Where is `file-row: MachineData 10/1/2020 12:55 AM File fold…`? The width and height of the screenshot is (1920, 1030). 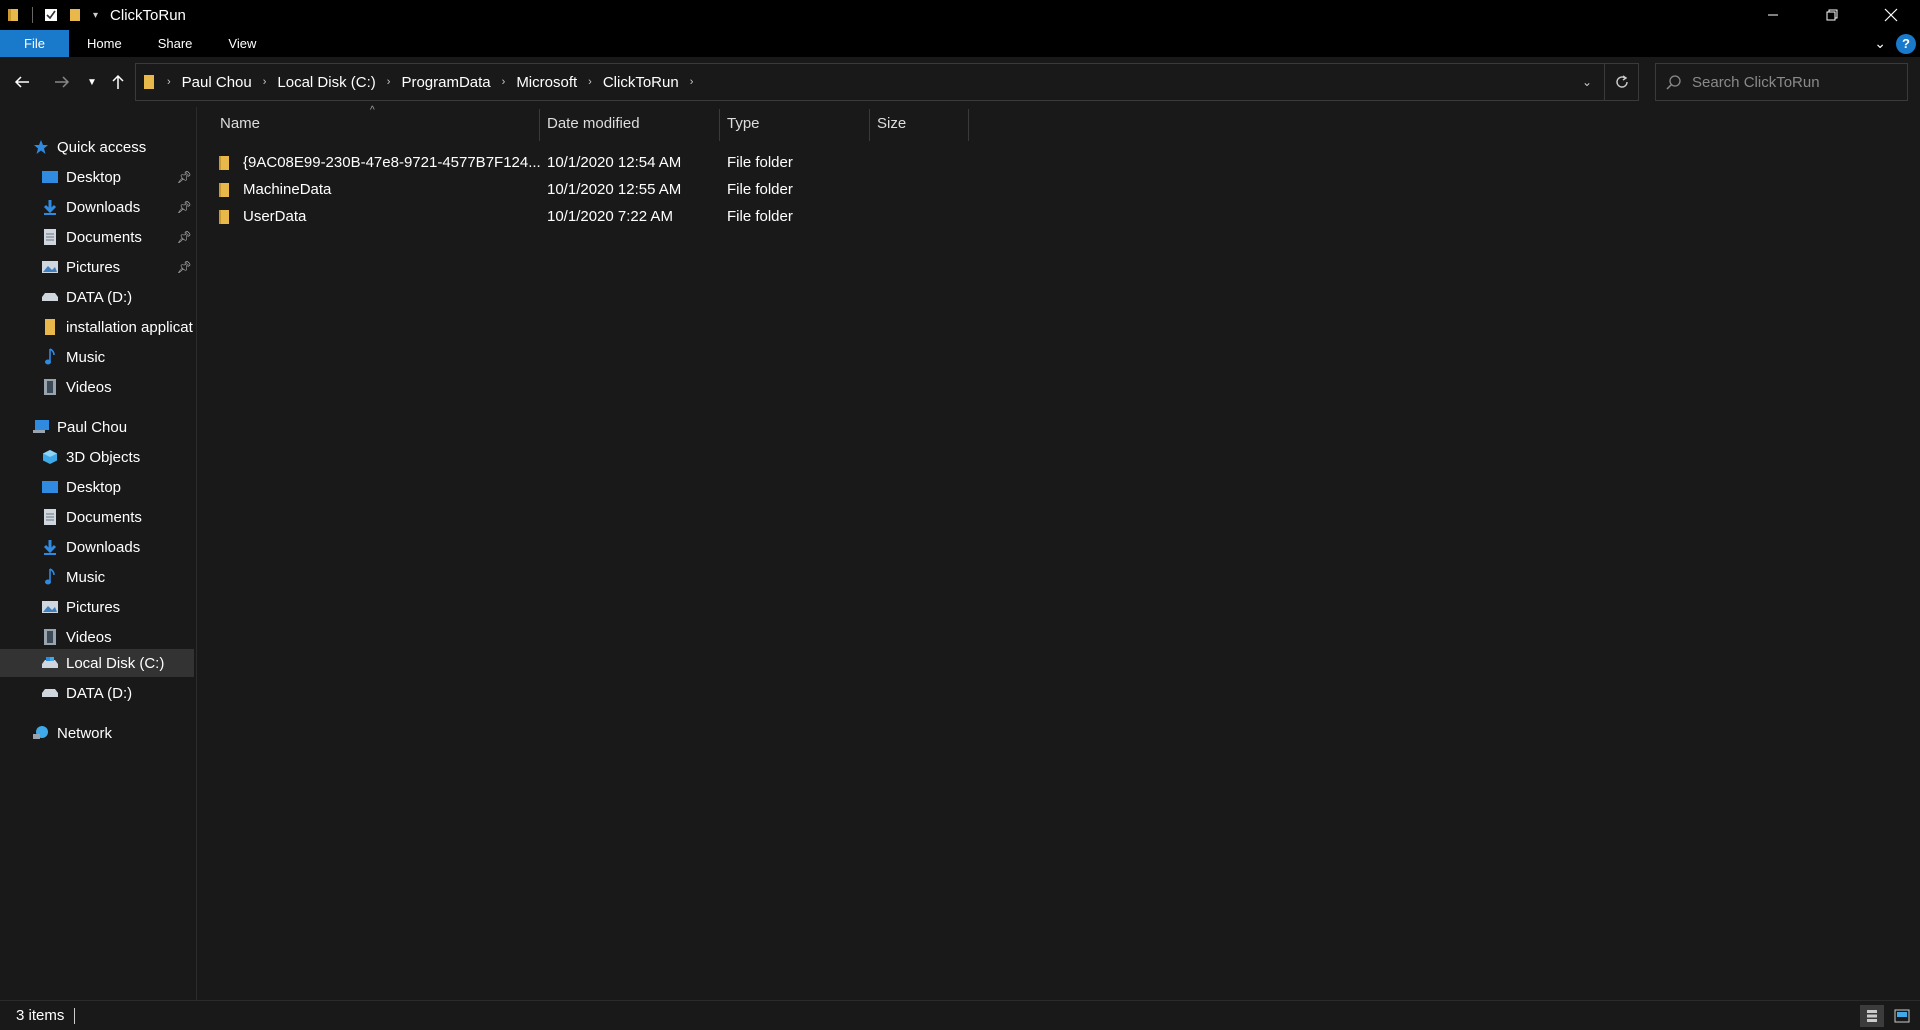 file-row: MachineData 10/1/2020 12:55 AM File fold… is located at coordinates (597, 189).